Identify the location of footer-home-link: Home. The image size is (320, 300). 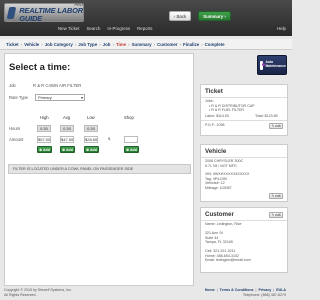
(210, 290).